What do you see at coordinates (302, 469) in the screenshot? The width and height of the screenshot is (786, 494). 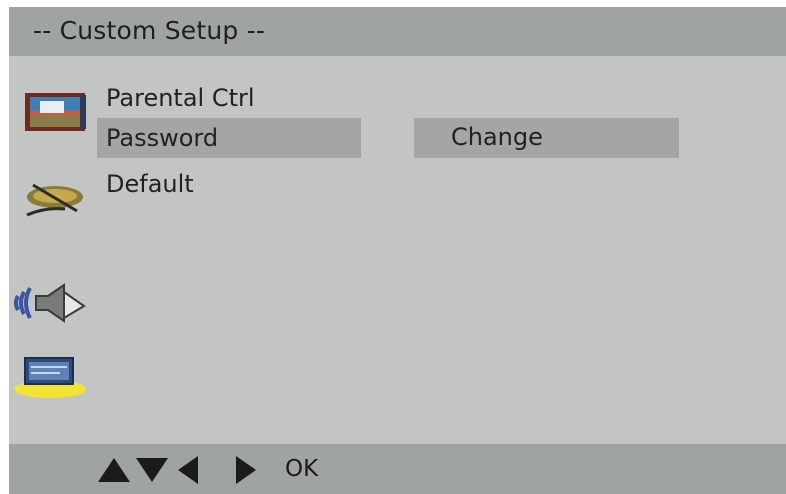 I see `ok-label: OK` at bounding box center [302, 469].